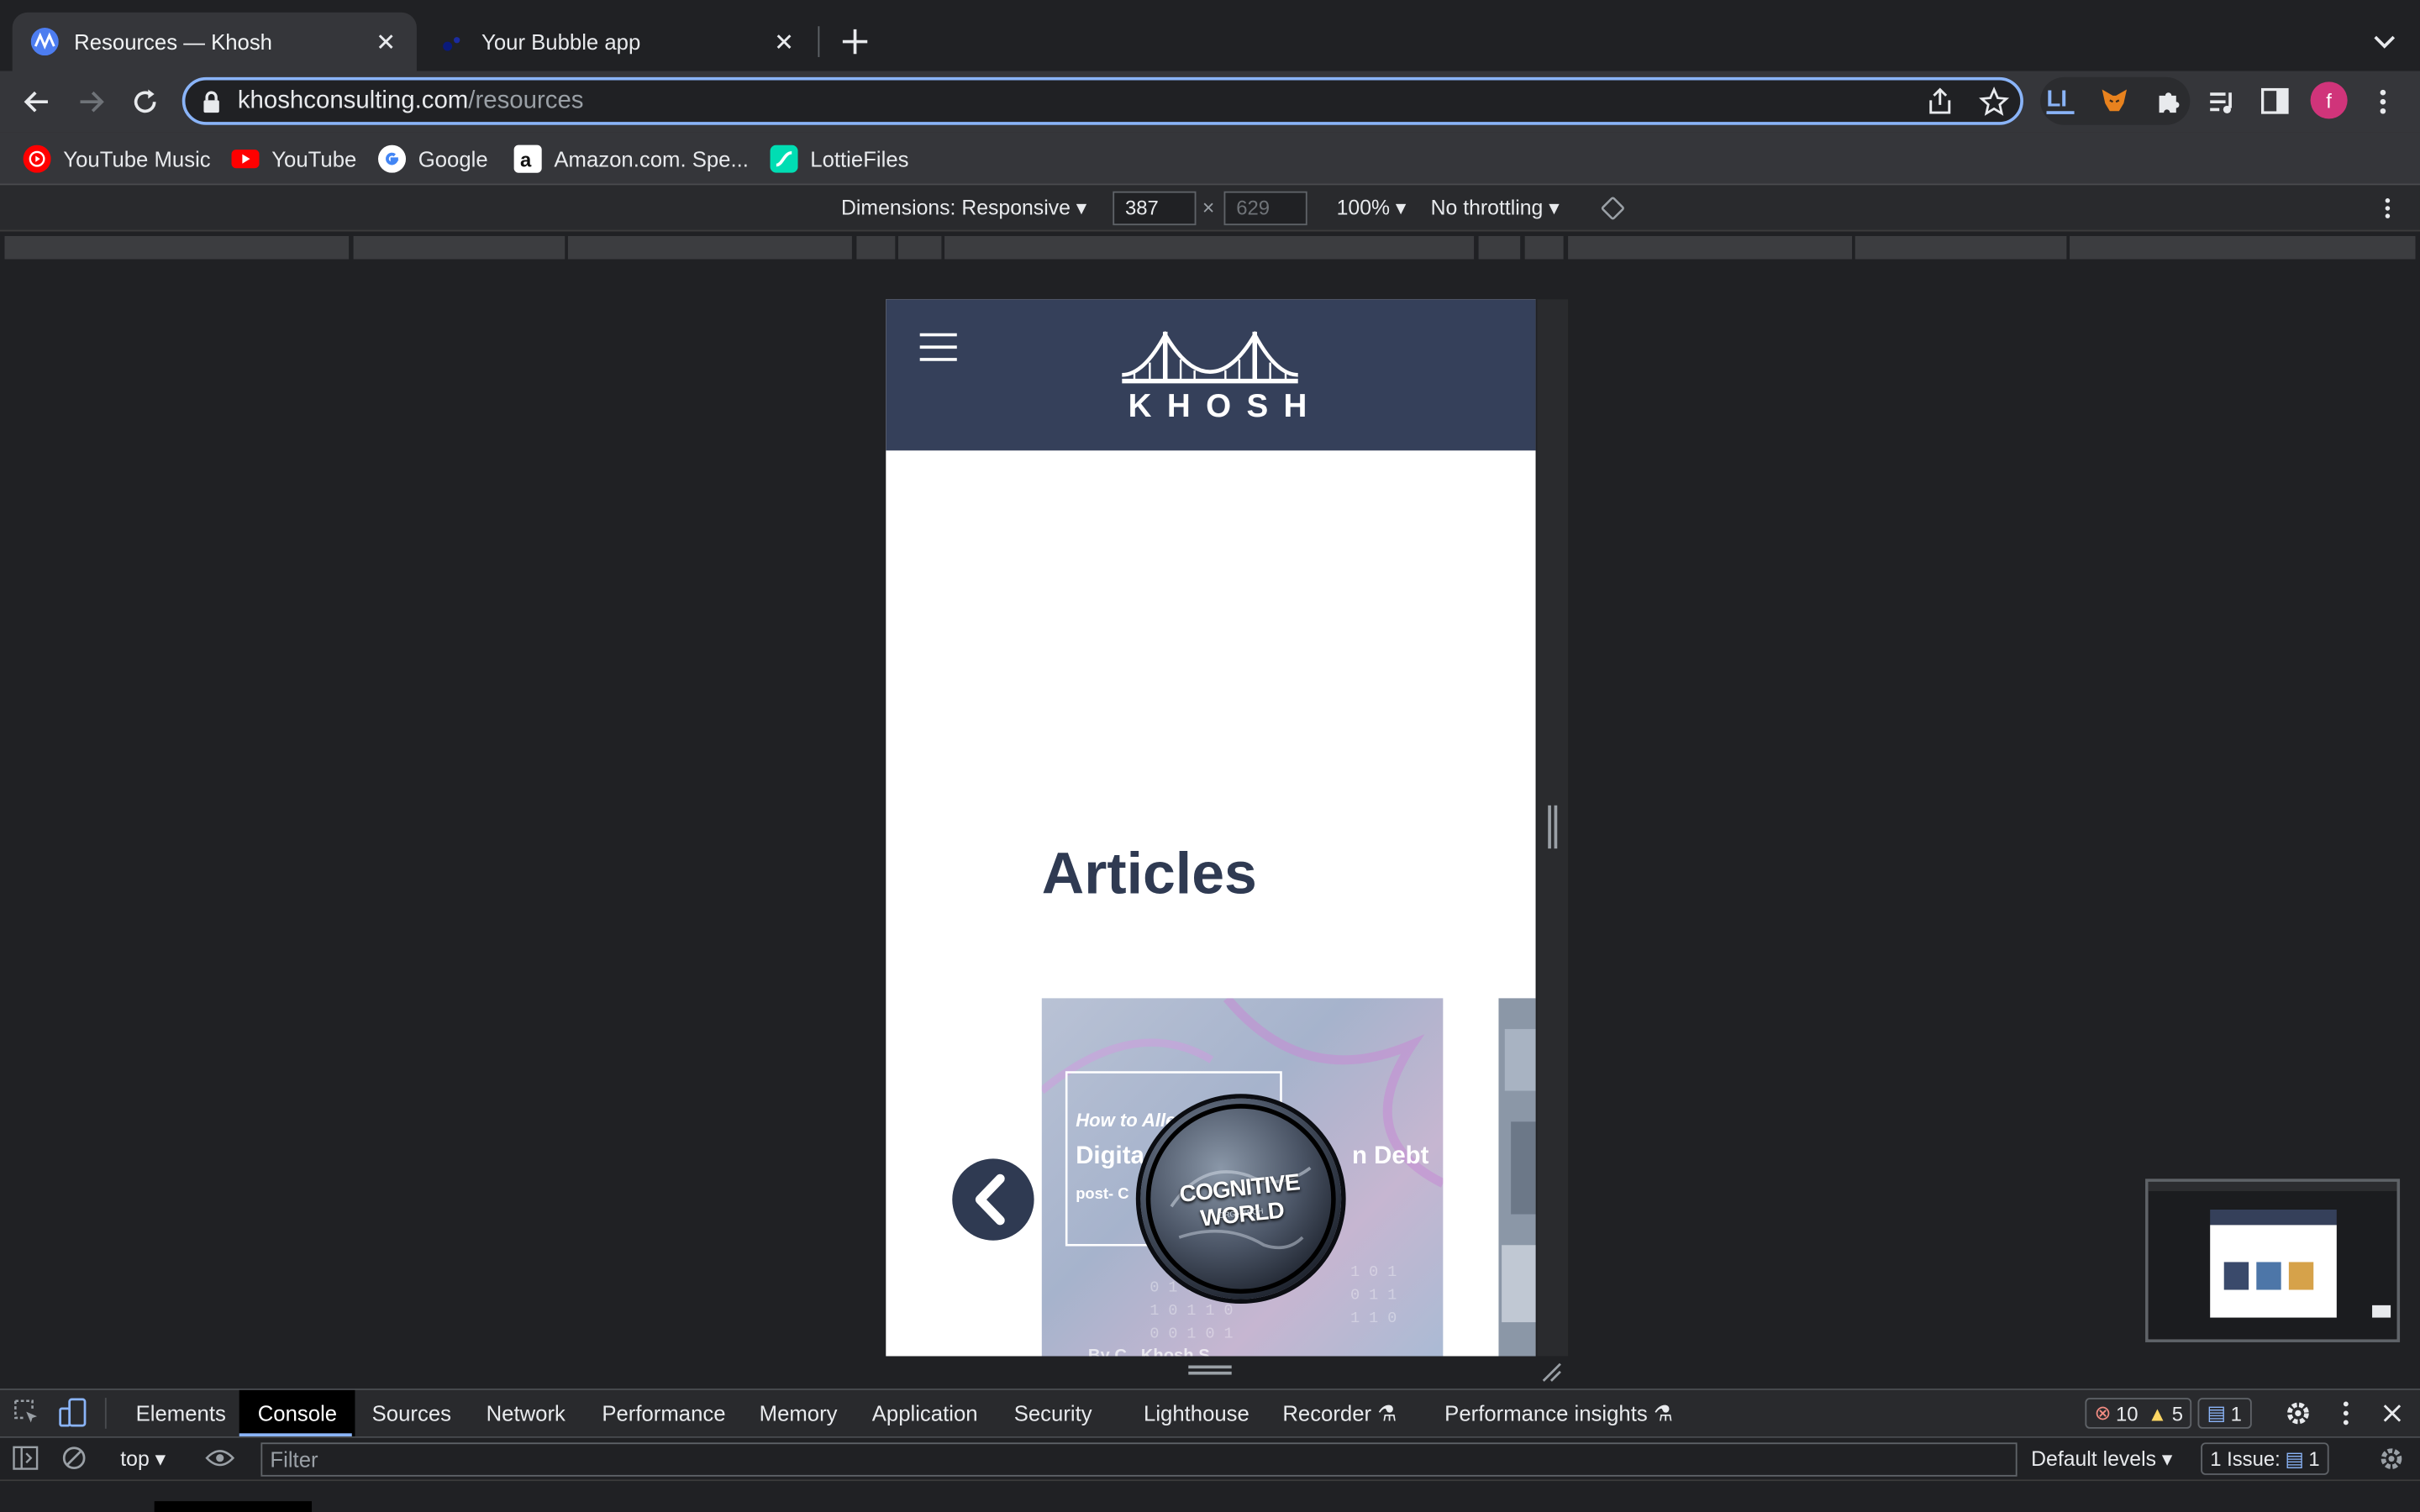 The width and height of the screenshot is (2420, 1512). What do you see at coordinates (1265, 208) in the screenshot?
I see `height-input: 629` at bounding box center [1265, 208].